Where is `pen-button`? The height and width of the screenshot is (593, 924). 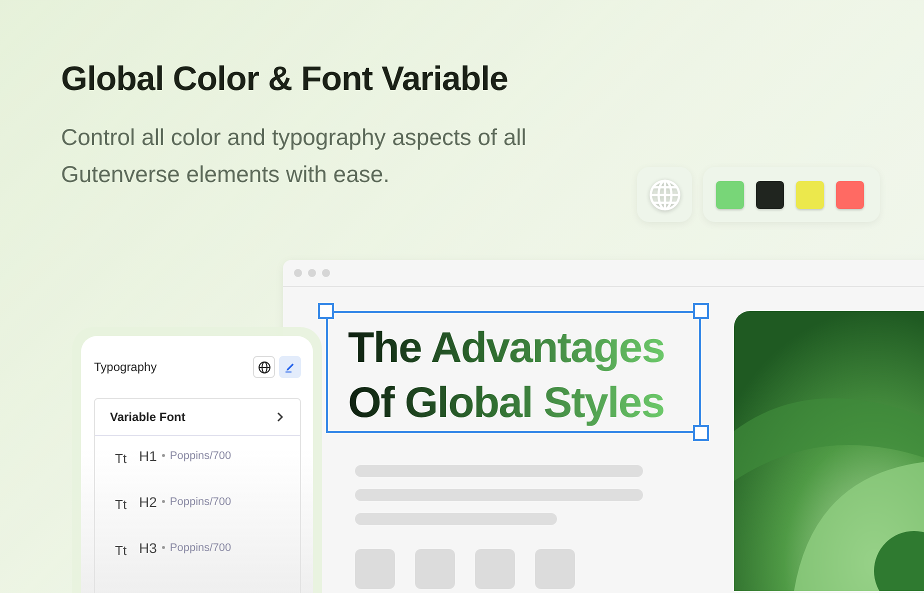 pen-button is located at coordinates (290, 367).